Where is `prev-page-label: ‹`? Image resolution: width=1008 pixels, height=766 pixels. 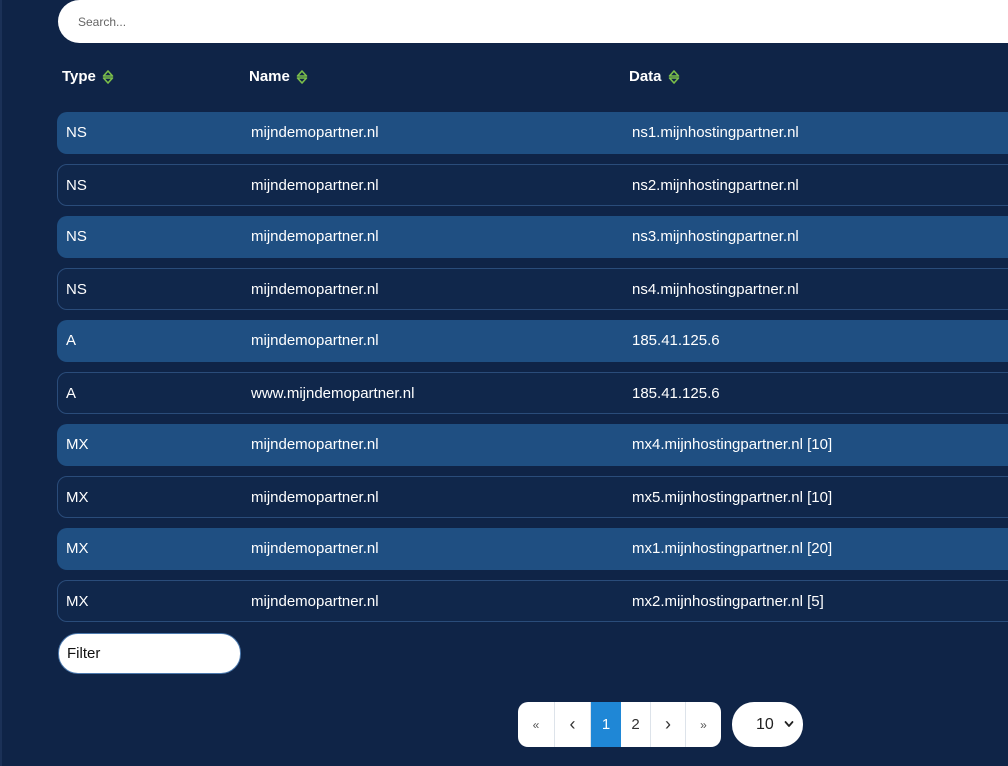 prev-page-label: ‹ is located at coordinates (572, 724).